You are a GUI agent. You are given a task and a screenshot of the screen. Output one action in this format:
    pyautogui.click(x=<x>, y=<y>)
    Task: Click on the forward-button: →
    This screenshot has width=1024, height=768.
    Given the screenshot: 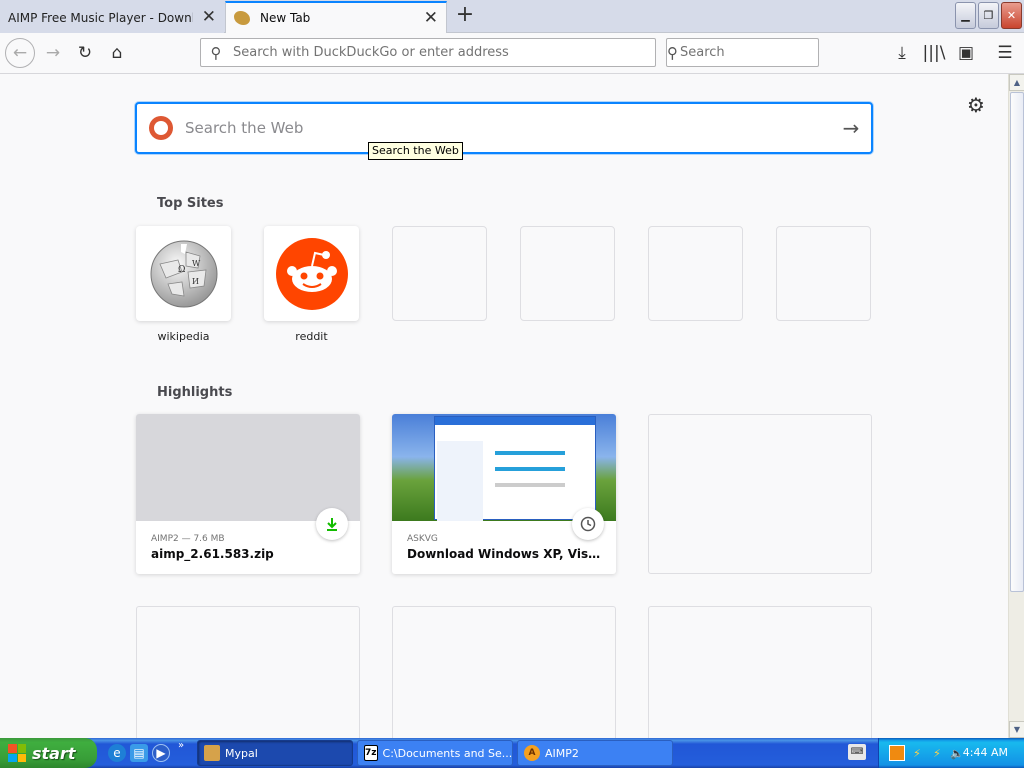 What is the action you would take?
    pyautogui.click(x=53, y=53)
    